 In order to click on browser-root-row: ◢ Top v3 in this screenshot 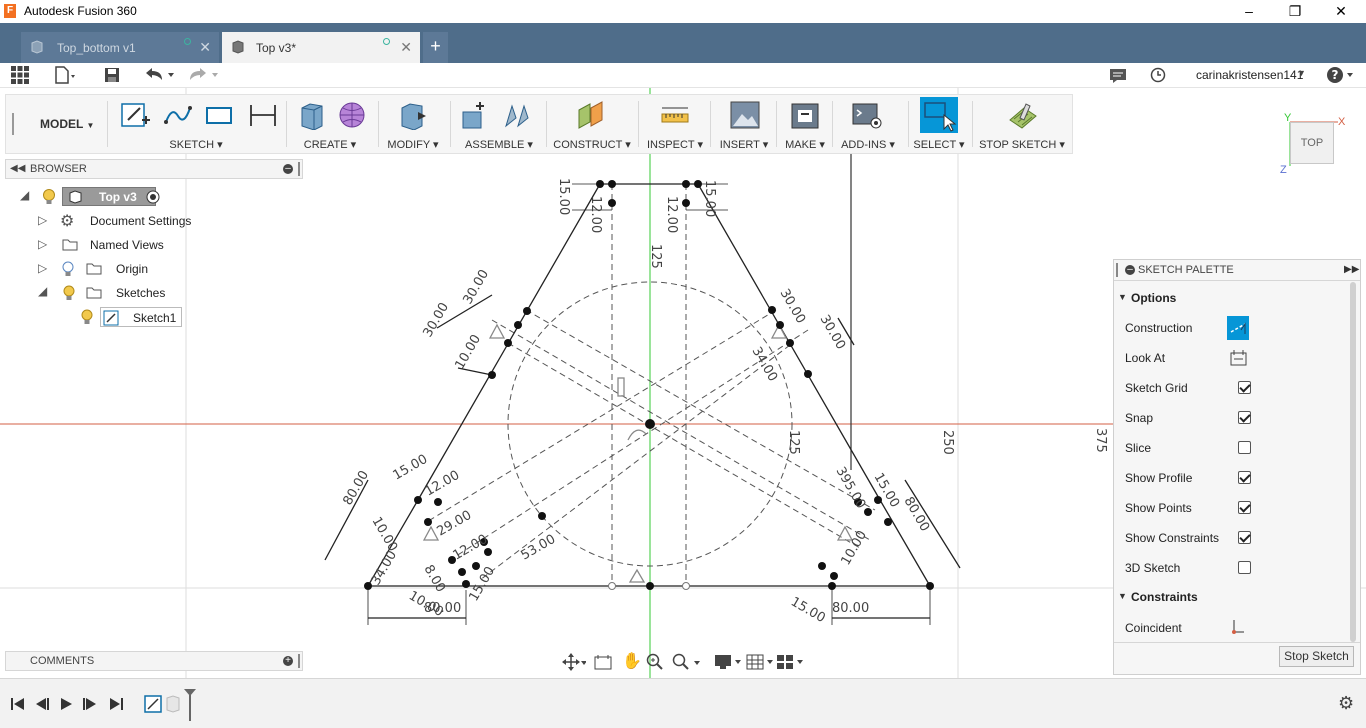, I will do `click(154, 197)`.